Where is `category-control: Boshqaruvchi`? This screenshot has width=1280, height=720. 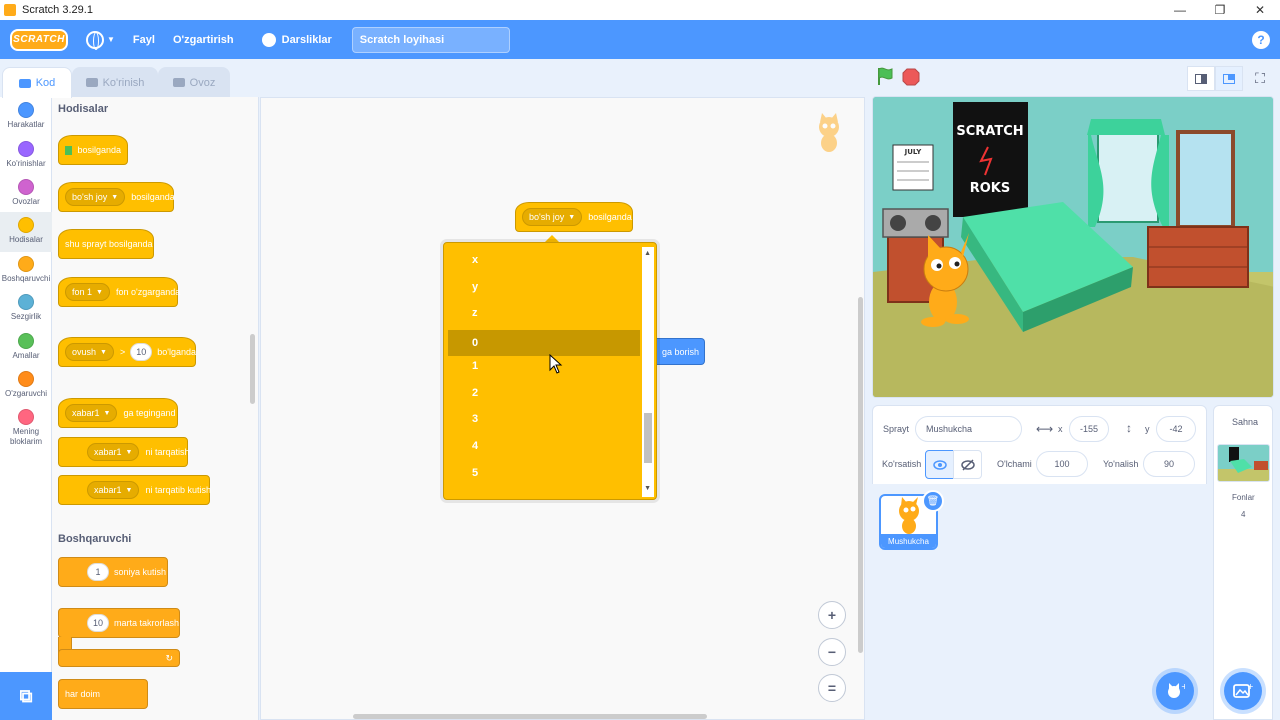 category-control: Boshqaruvchi is located at coordinates (26, 269).